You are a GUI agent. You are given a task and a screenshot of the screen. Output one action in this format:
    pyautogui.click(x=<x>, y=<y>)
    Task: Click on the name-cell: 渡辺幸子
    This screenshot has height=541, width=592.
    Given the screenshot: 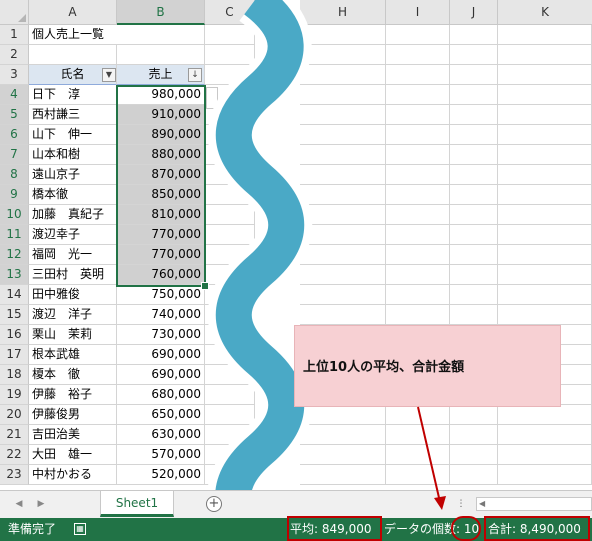 What is the action you would take?
    pyautogui.click(x=73, y=235)
    